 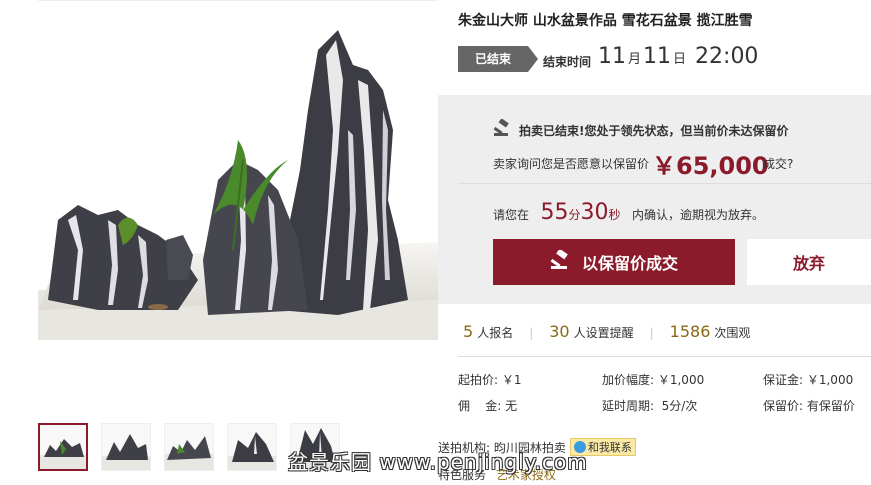 I want to click on end-time-value: 11 月11 日 22:00, so click(x=678, y=56).